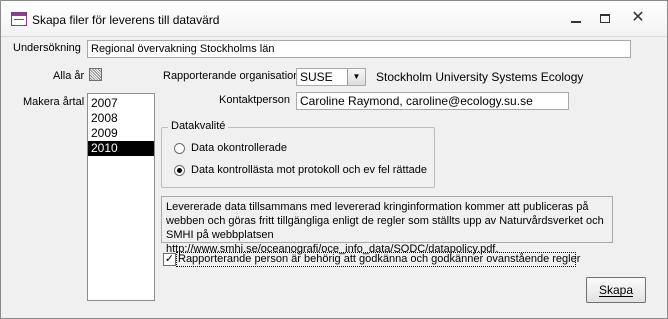  Describe the element at coordinates (95, 74) in the screenshot. I see `alla-ar-checkbox` at that location.